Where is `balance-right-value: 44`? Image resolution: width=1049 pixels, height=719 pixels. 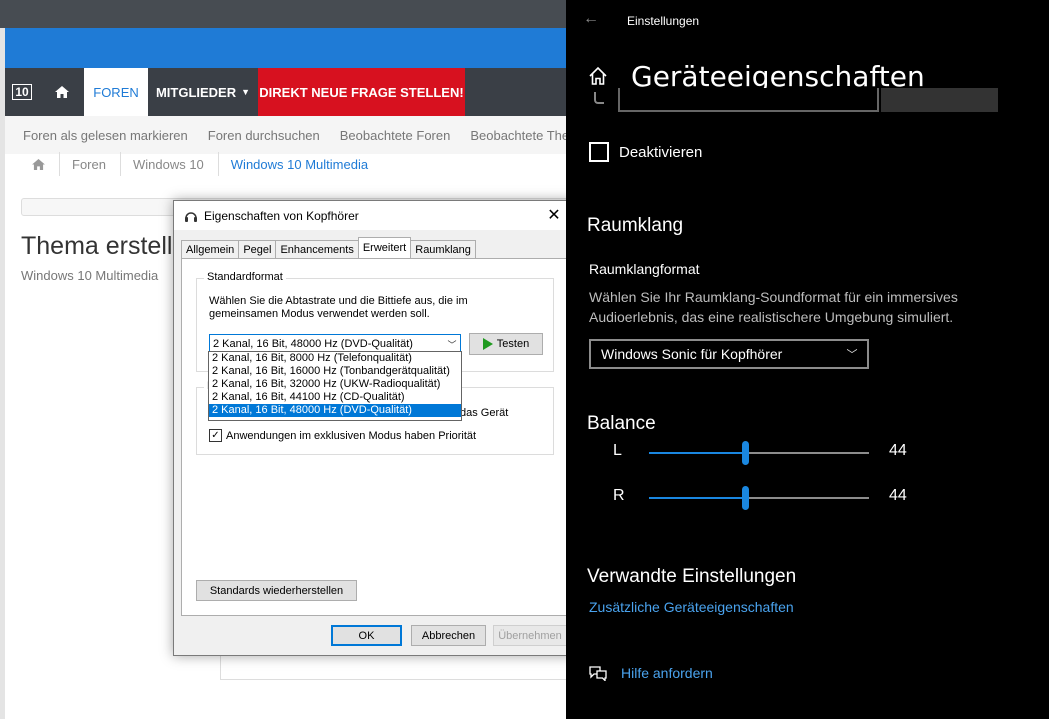 balance-right-value: 44 is located at coordinates (898, 495).